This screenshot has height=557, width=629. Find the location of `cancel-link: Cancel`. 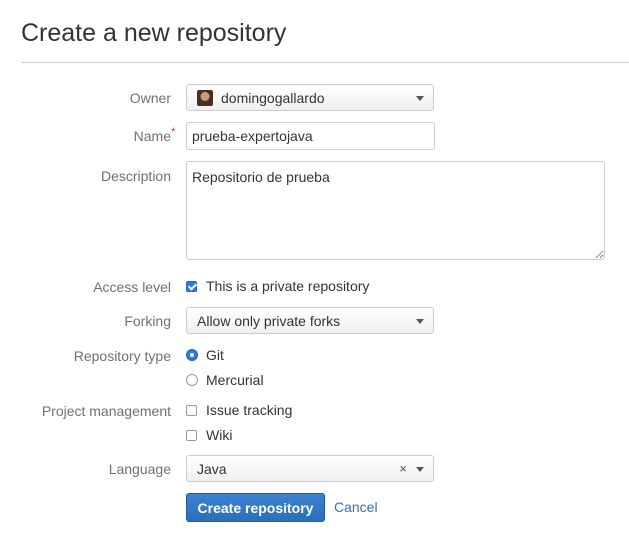

cancel-link: Cancel is located at coordinates (356, 507).